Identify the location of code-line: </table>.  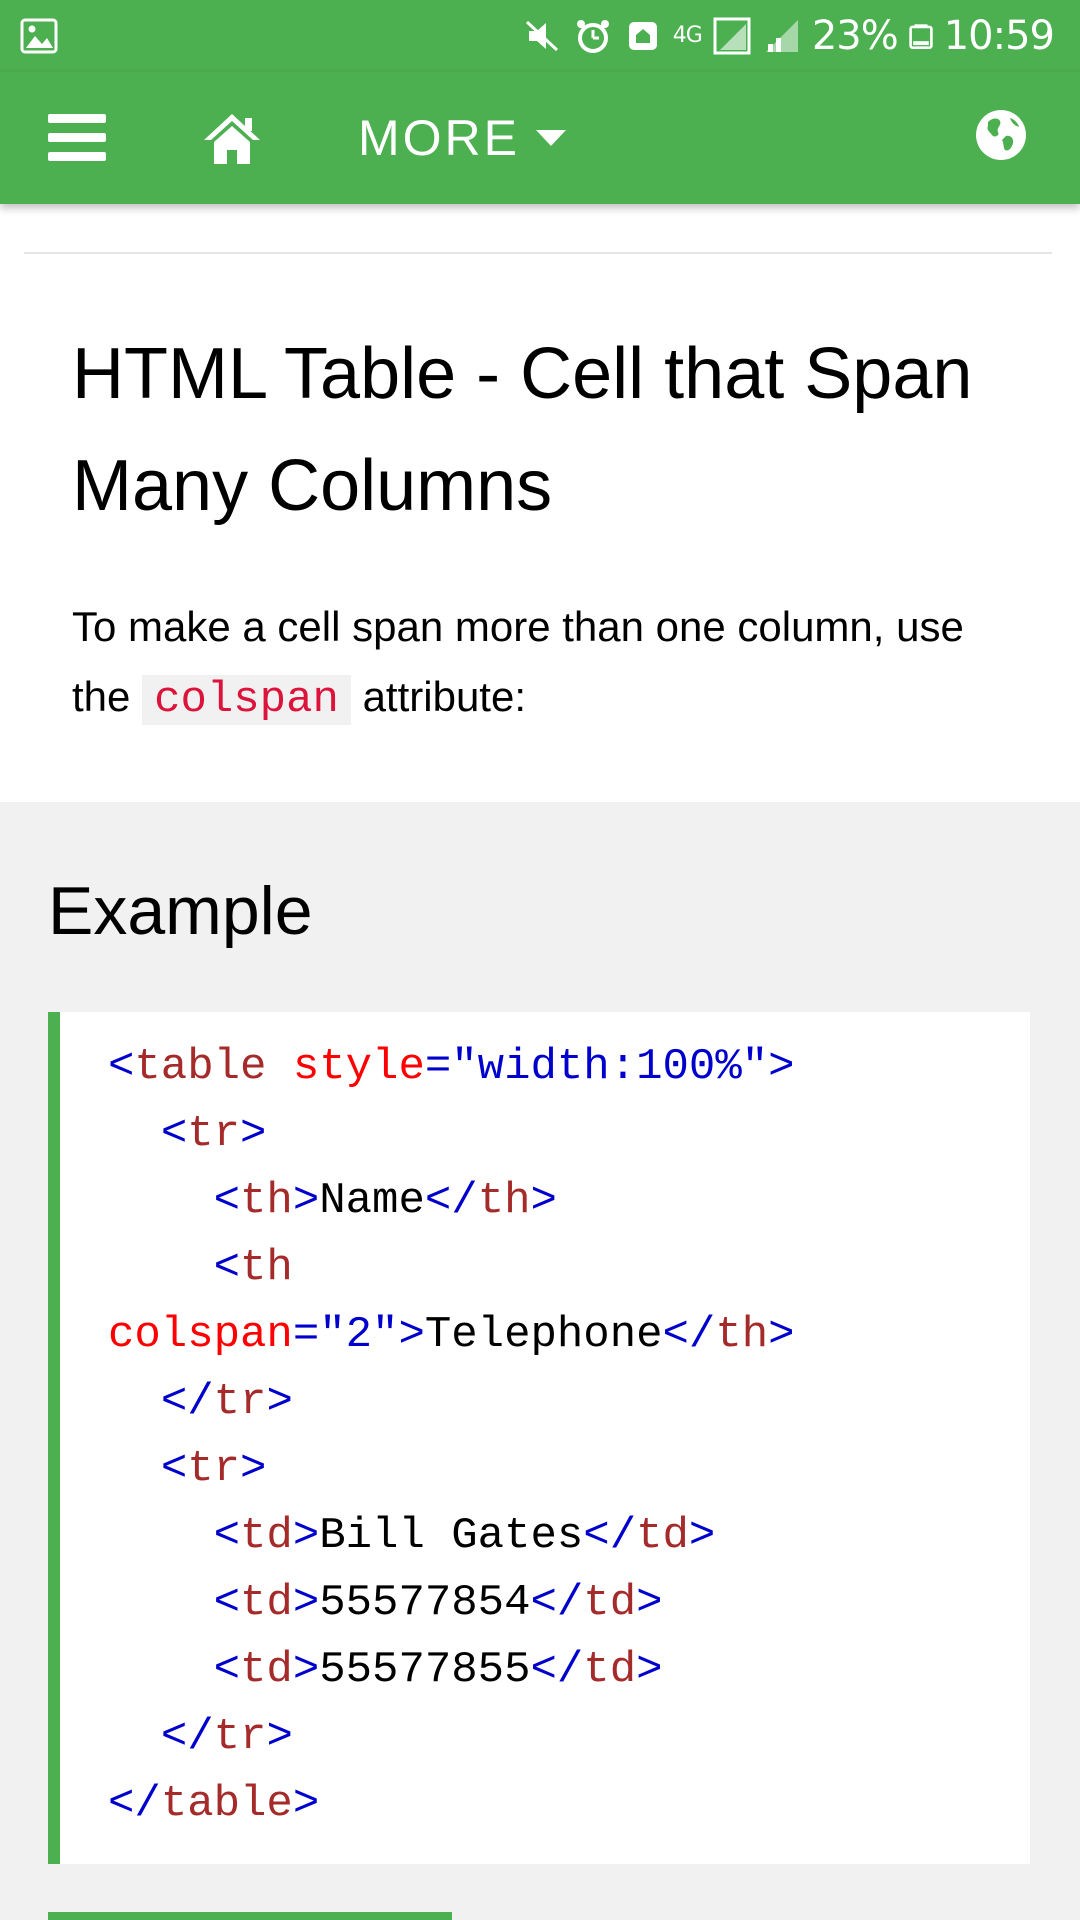
(451, 1804).